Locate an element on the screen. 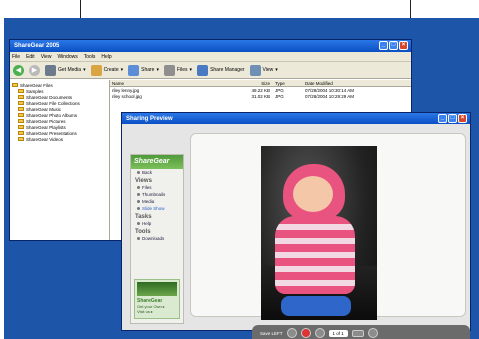 This screenshot has width=479, height=339. link-help: Help is located at coordinates (157, 223).